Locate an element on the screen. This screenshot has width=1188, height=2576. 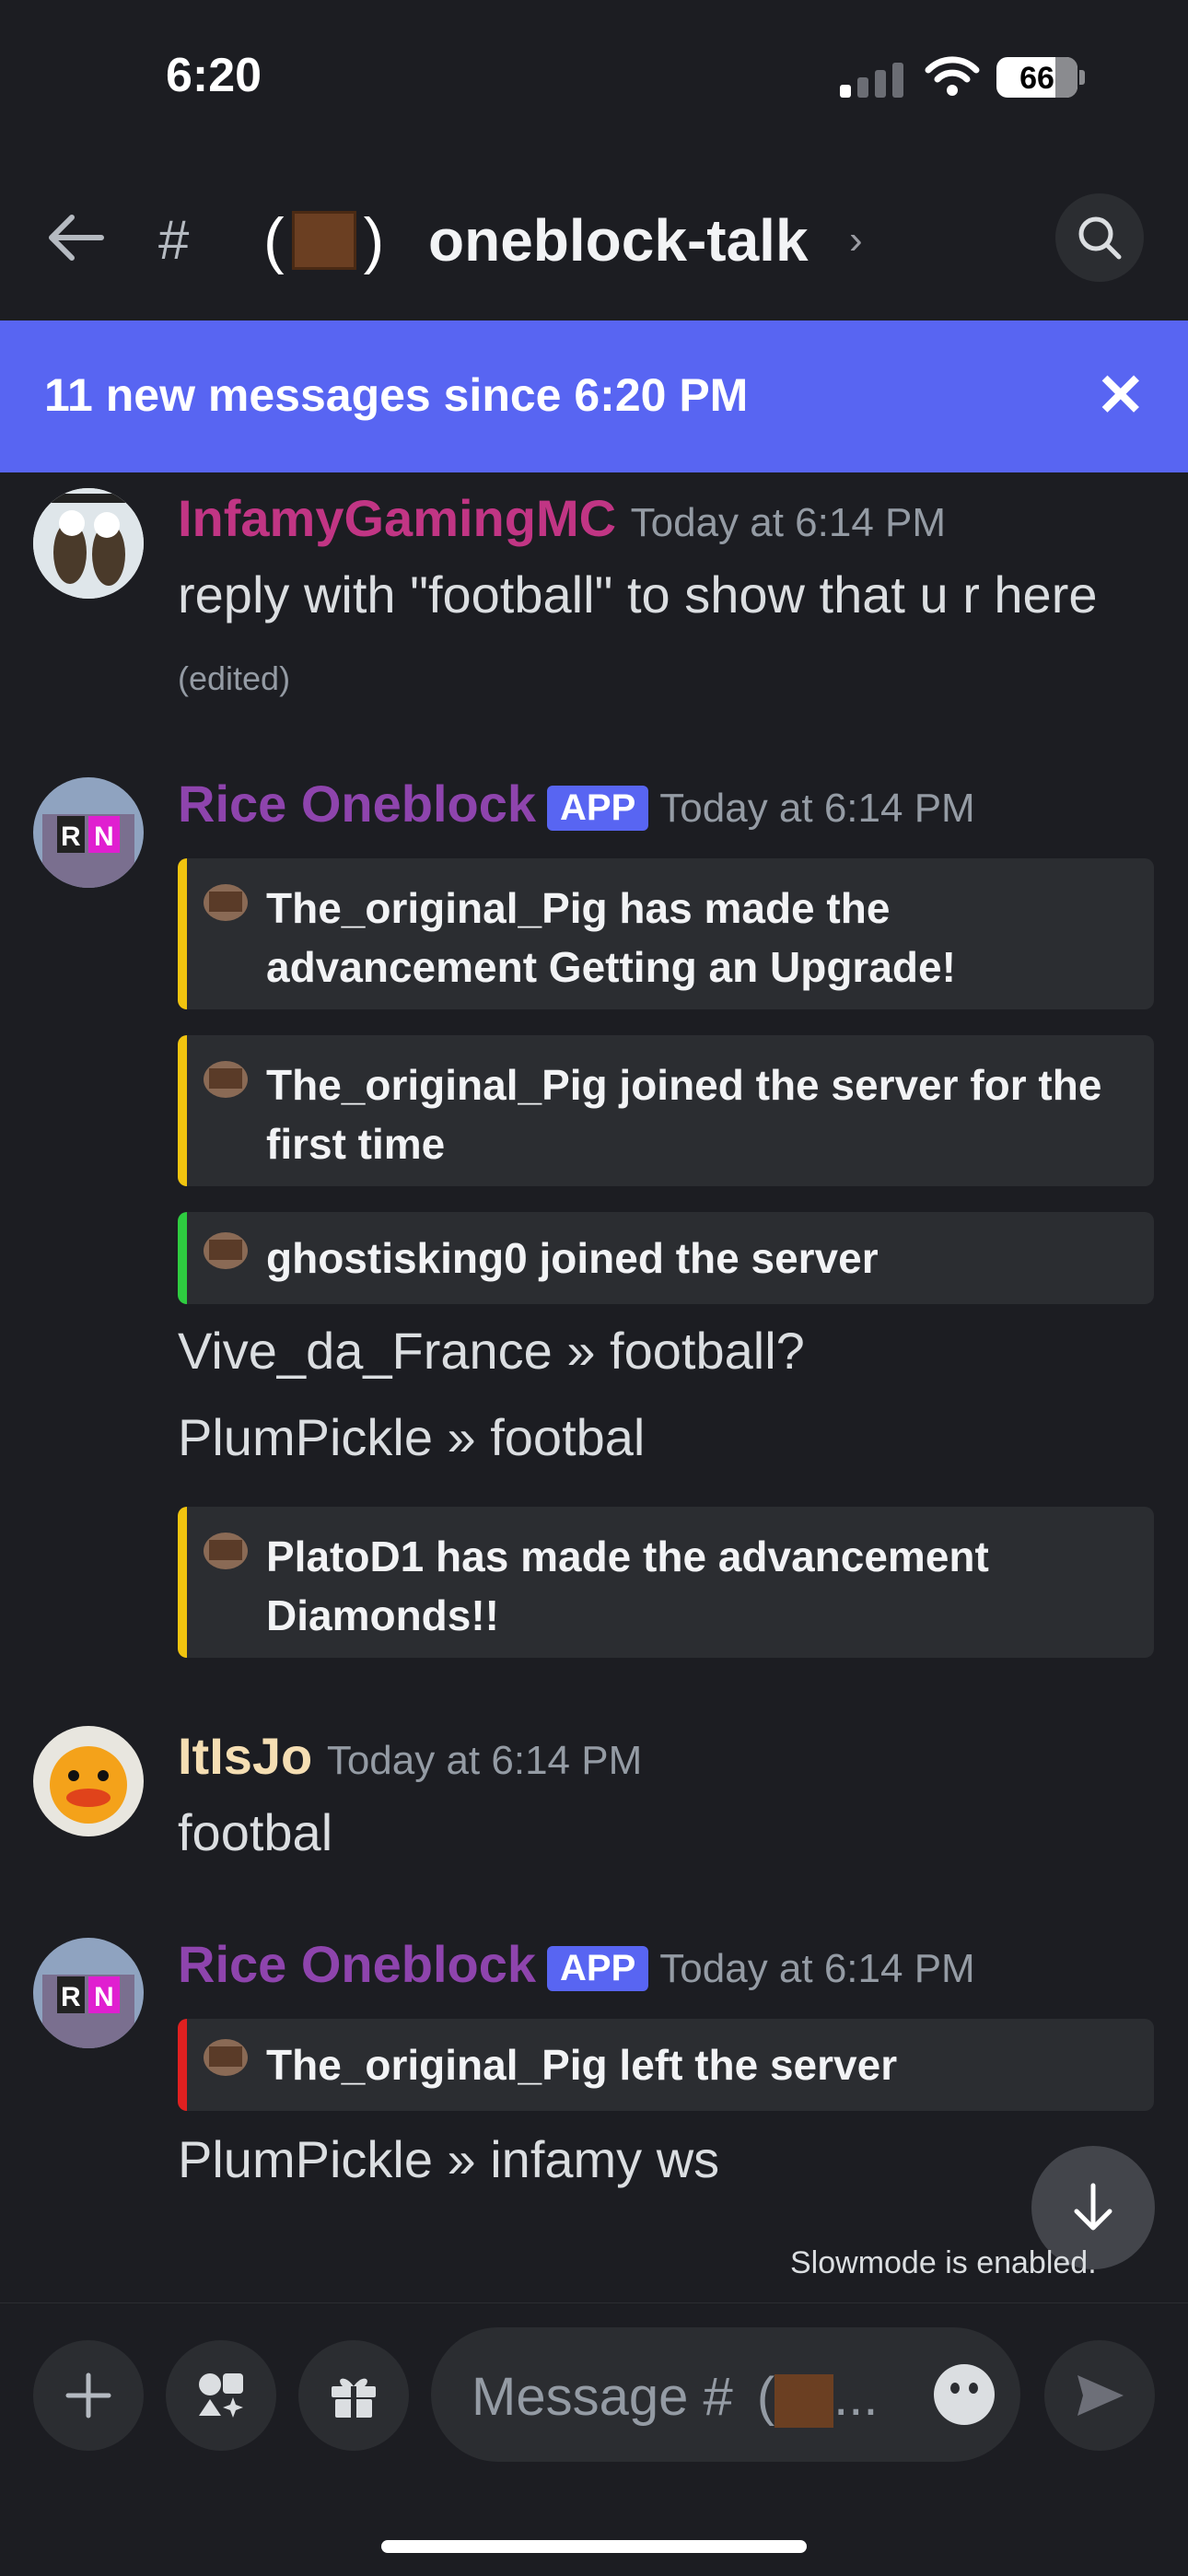
slowmode-notice: Slowmode is enabled. is located at coordinates (943, 2262).